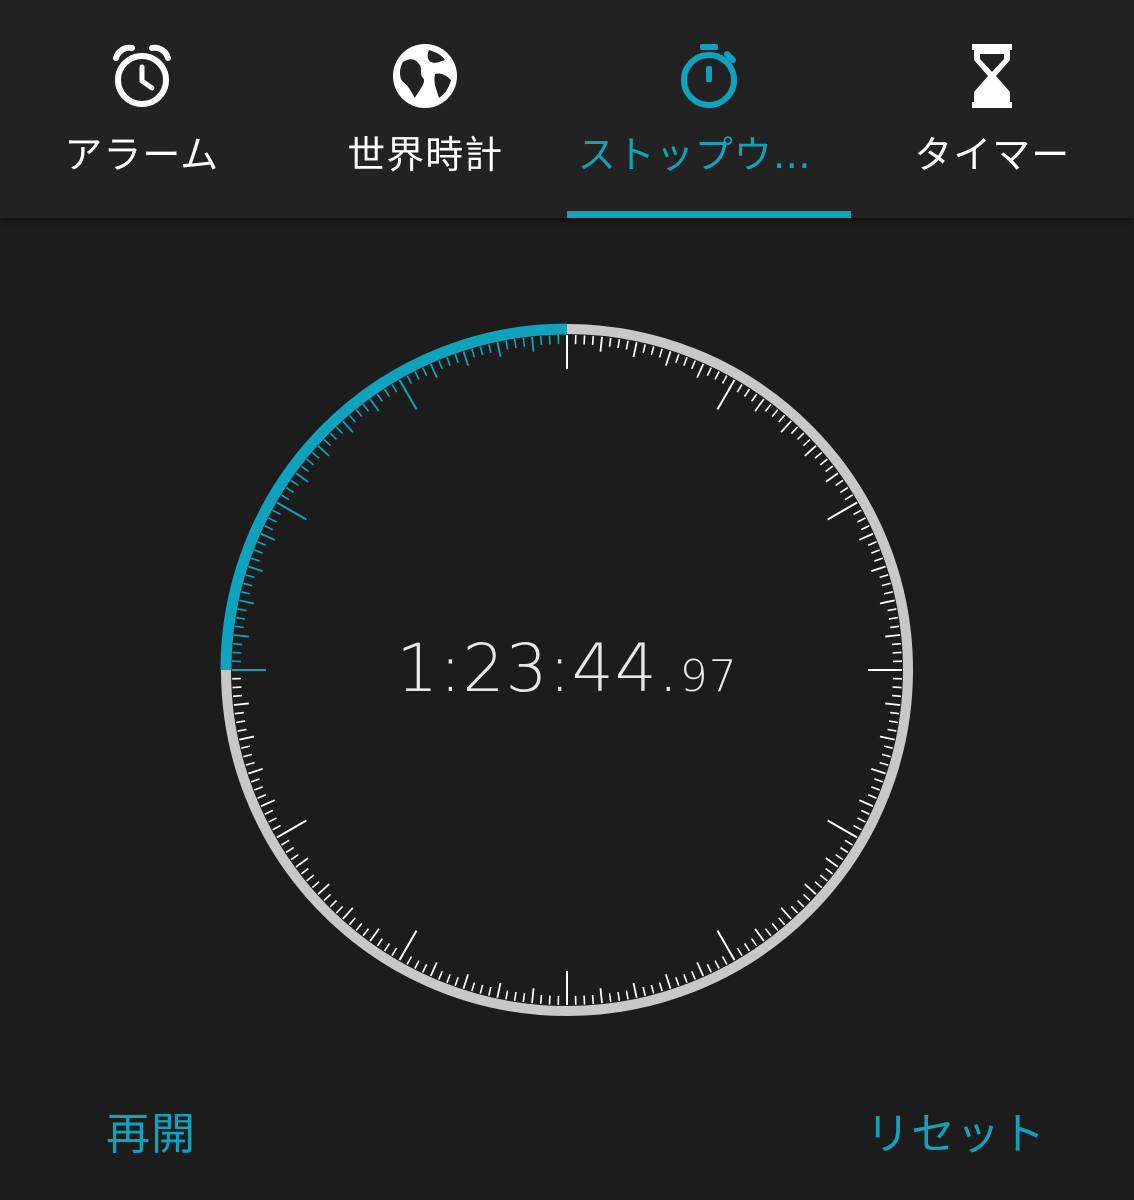 Image resolution: width=1134 pixels, height=1200 pixels. What do you see at coordinates (538, 668) in the screenshot?
I see `elapsed-time-main: 1:23:44.` at bounding box center [538, 668].